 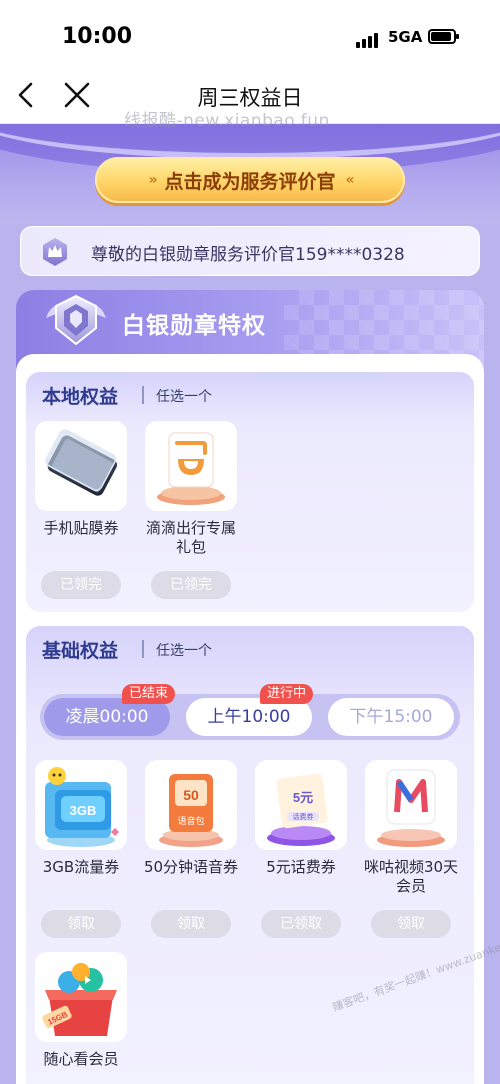 I want to click on card-name: 手机贴膜券, so click(x=81, y=528).